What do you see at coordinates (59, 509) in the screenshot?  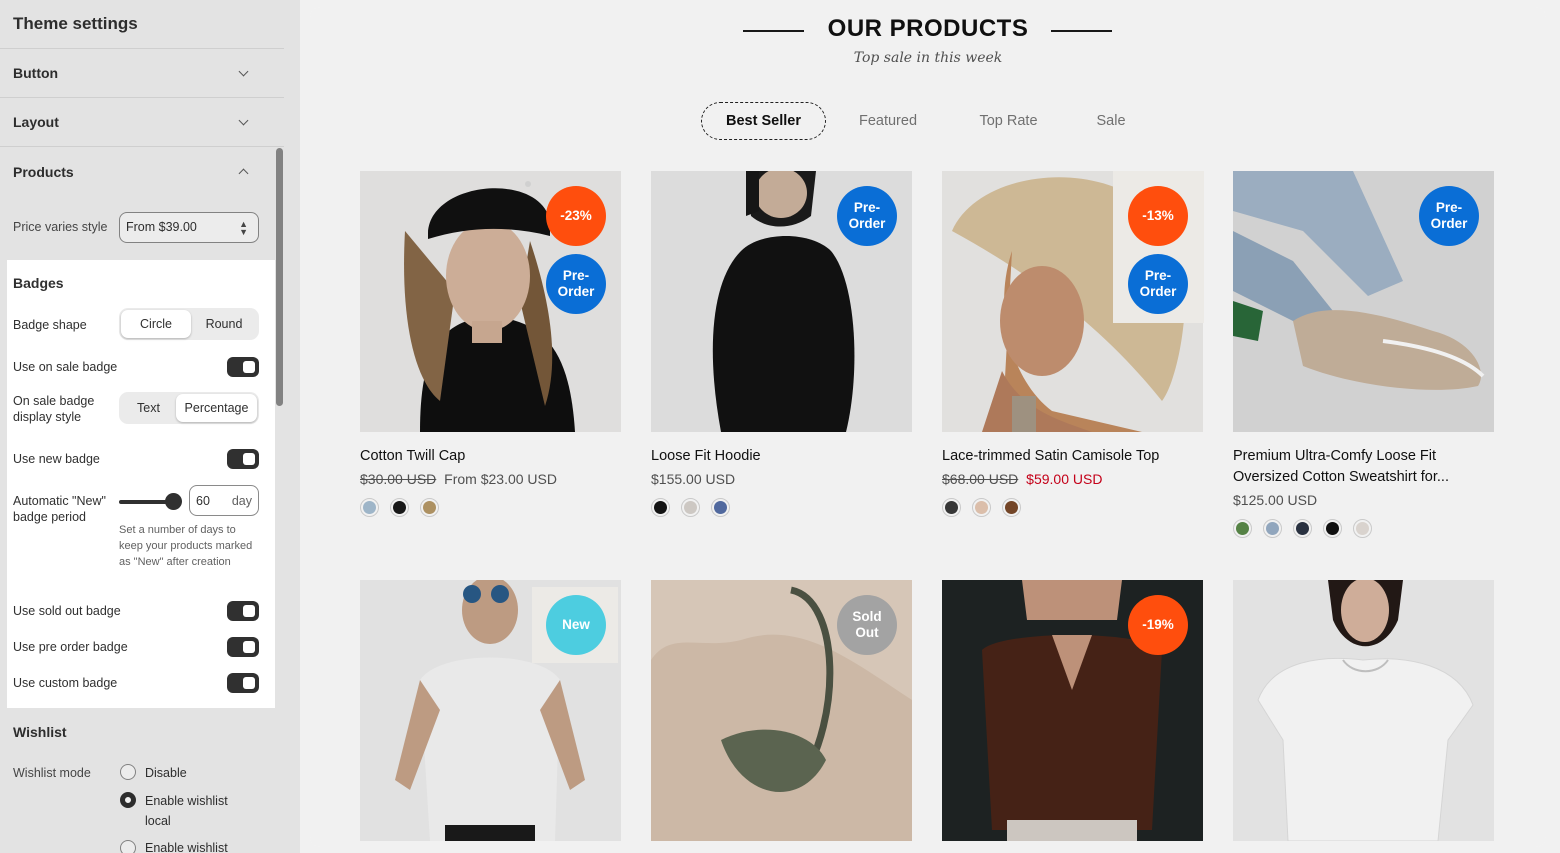 I see `auto-new-label: Automatic "New" badge period` at bounding box center [59, 509].